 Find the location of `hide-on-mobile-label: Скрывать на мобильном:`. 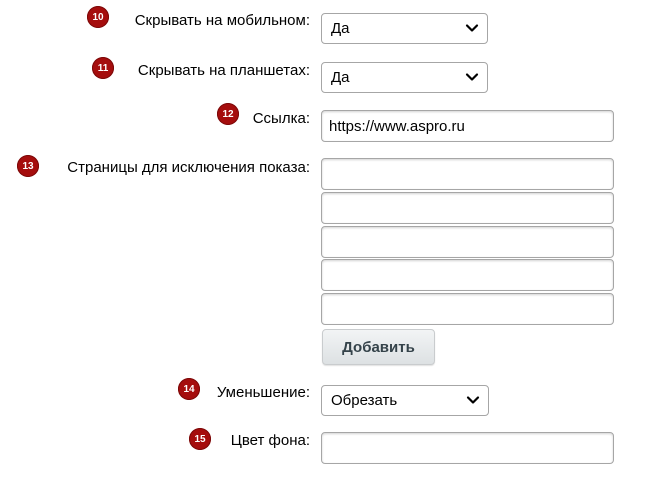

hide-on-mobile-label: Скрывать на мобильном: is located at coordinates (222, 20).